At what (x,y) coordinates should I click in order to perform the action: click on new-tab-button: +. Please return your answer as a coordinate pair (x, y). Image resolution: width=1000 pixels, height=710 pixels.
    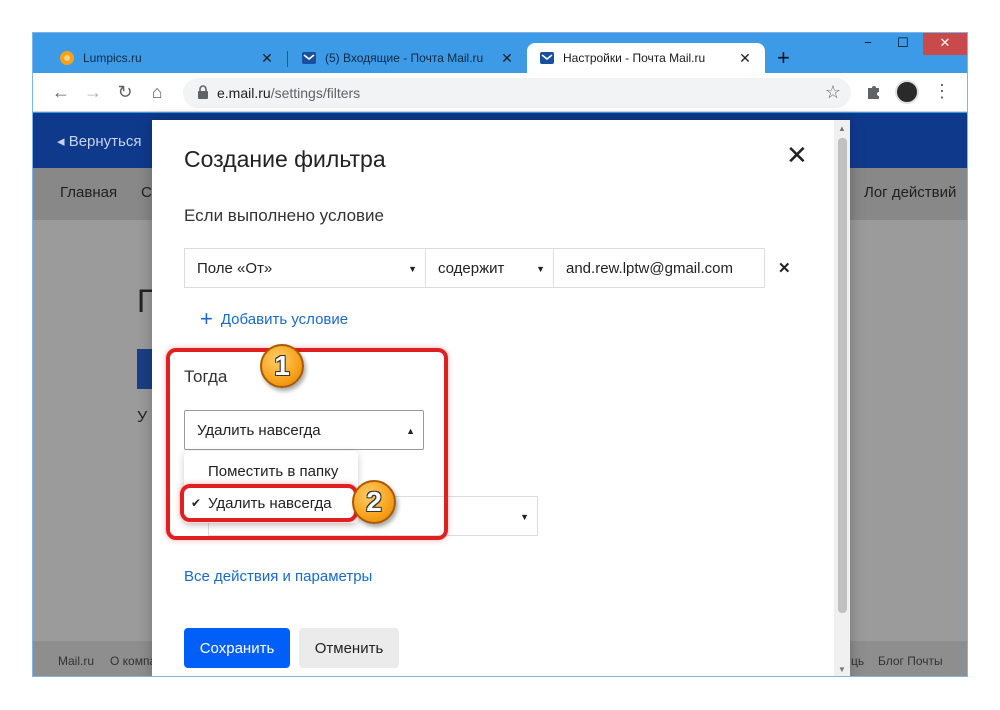
    Looking at the image, I should click on (783, 58).